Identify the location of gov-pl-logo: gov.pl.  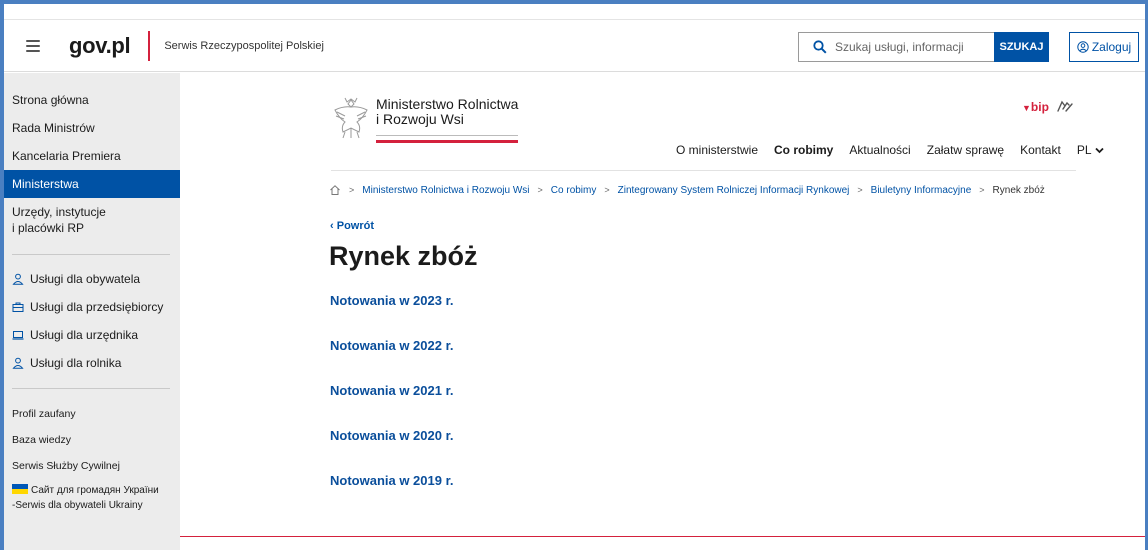
(100, 46).